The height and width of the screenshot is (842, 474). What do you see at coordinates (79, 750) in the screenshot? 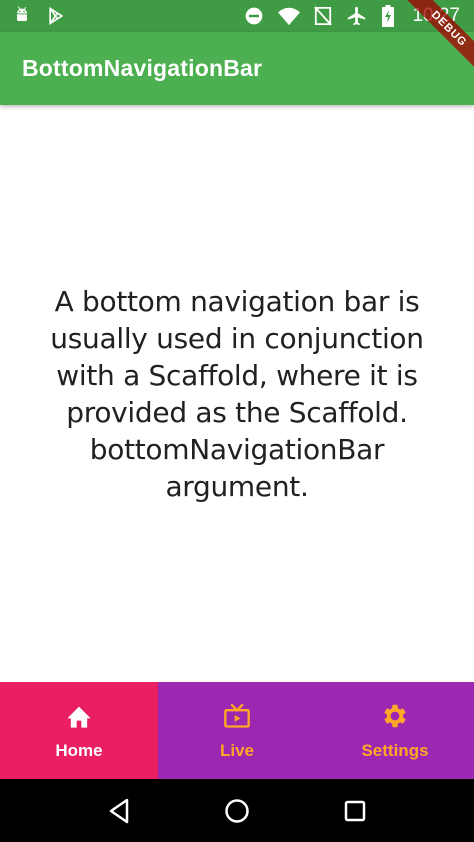
I see `nav-item-home-label: Home` at bounding box center [79, 750].